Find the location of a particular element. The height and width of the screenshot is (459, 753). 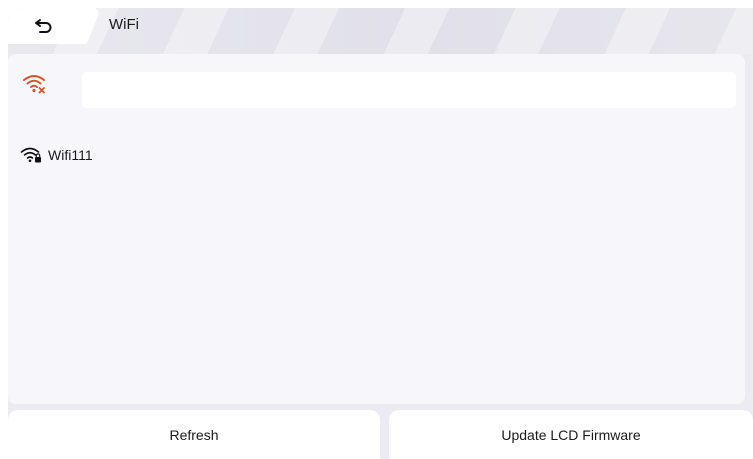

ssid-input is located at coordinates (409, 90).